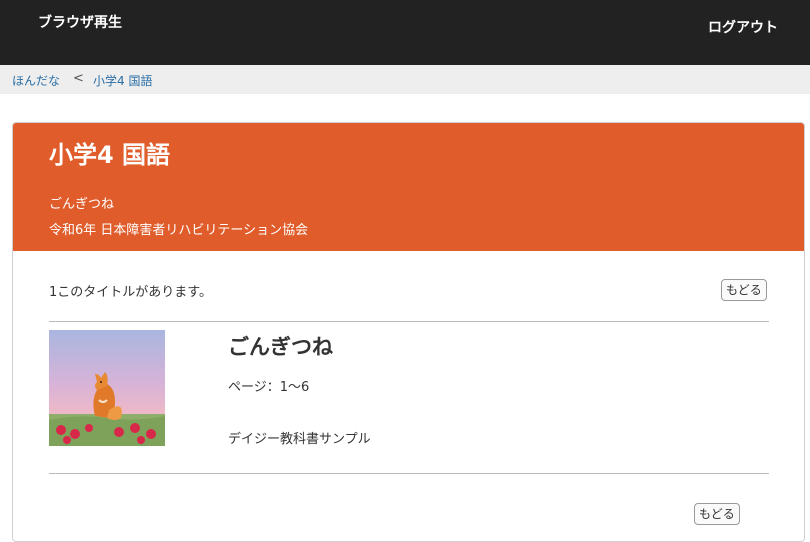 This screenshot has width=810, height=542. What do you see at coordinates (743, 27) in the screenshot?
I see `logout-button: ログアウト` at bounding box center [743, 27].